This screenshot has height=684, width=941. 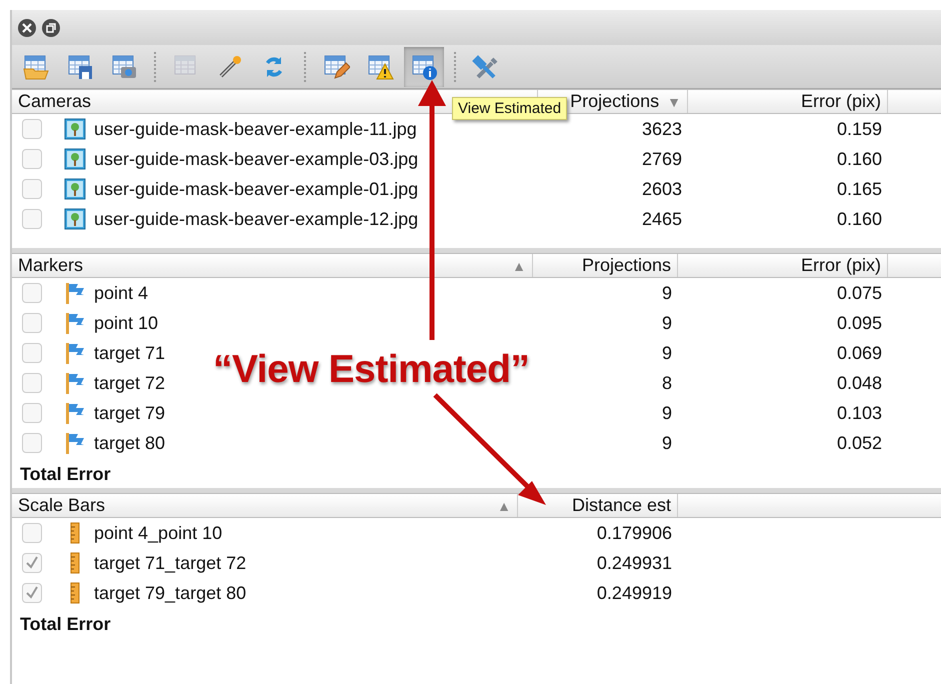 I want to click on table-info-icon, so click(x=424, y=66).